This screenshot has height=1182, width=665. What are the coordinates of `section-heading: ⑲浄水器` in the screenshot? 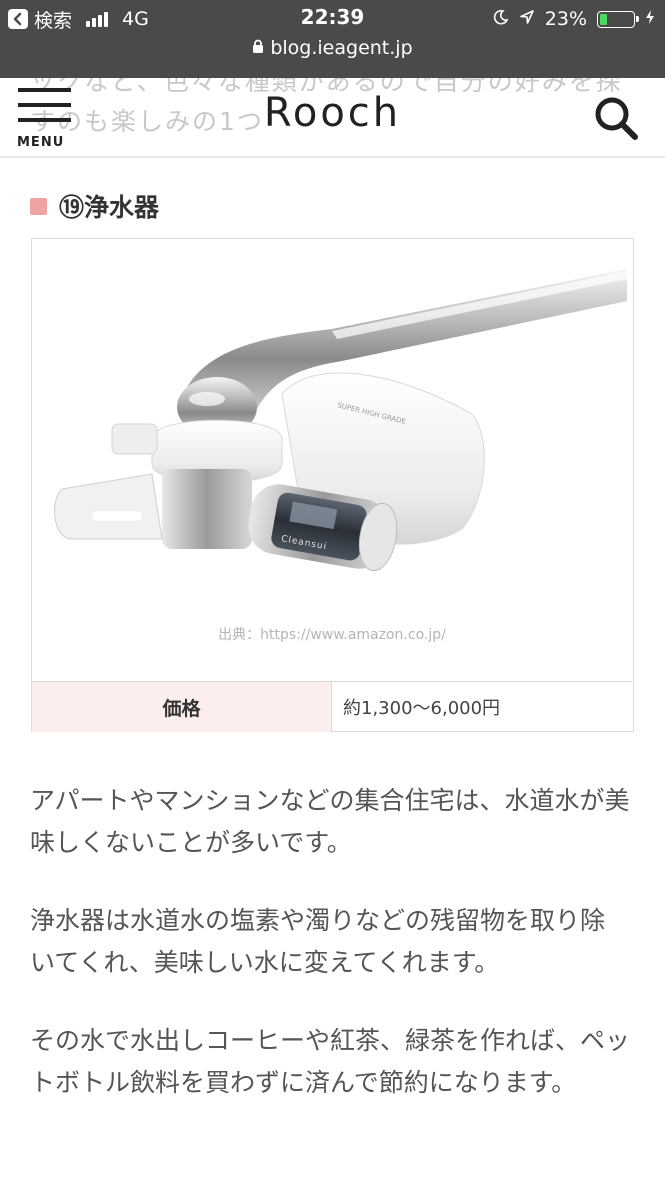 It's located at (94, 206).